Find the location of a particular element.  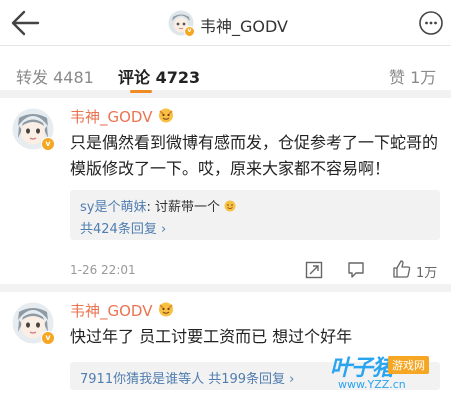

comment-time: 1-26 22:01 is located at coordinates (103, 270).